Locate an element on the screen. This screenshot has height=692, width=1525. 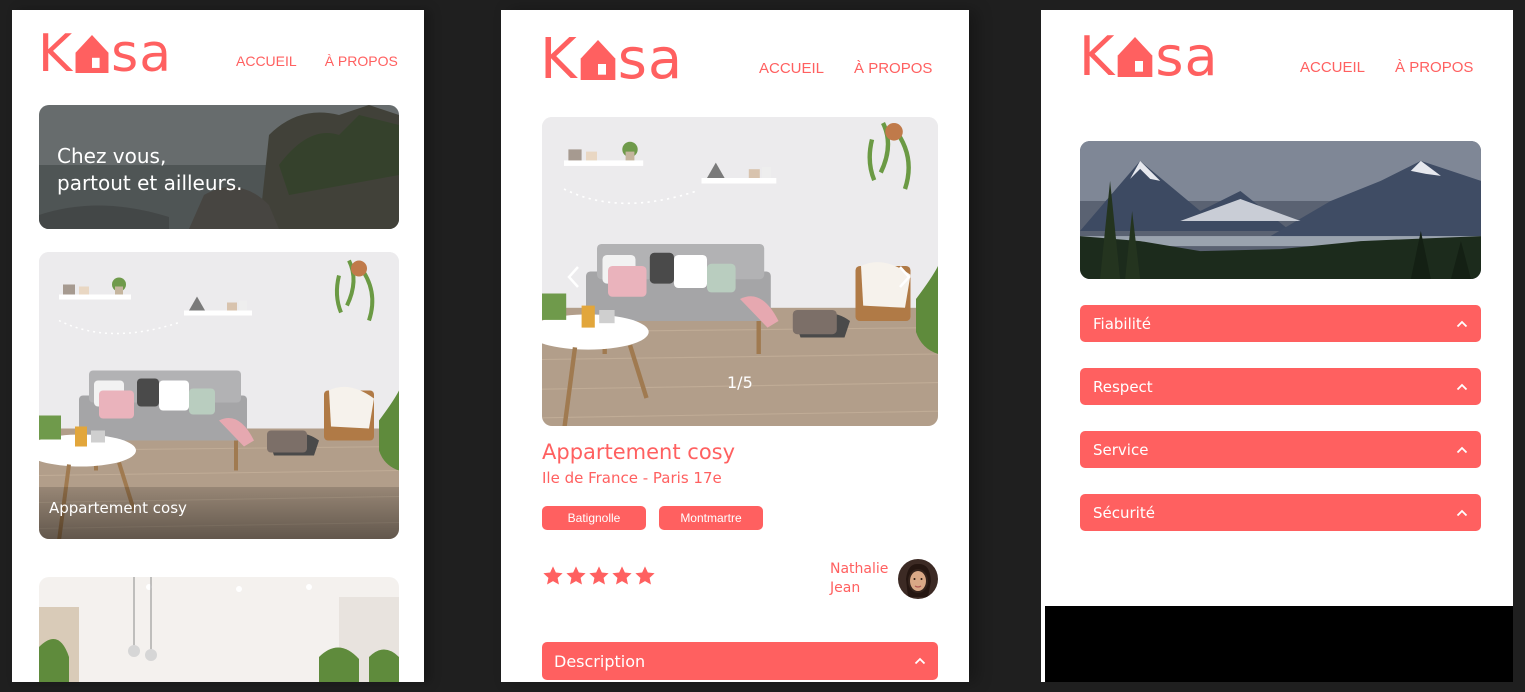
mountain-banner-image is located at coordinates (1280, 210).